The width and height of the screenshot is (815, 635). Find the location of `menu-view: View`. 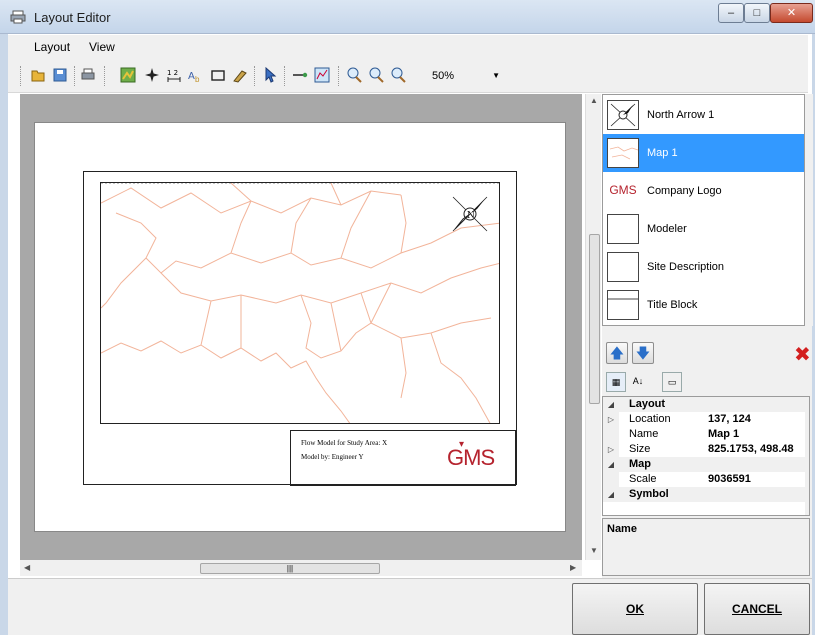

menu-view: View is located at coordinates (102, 47).